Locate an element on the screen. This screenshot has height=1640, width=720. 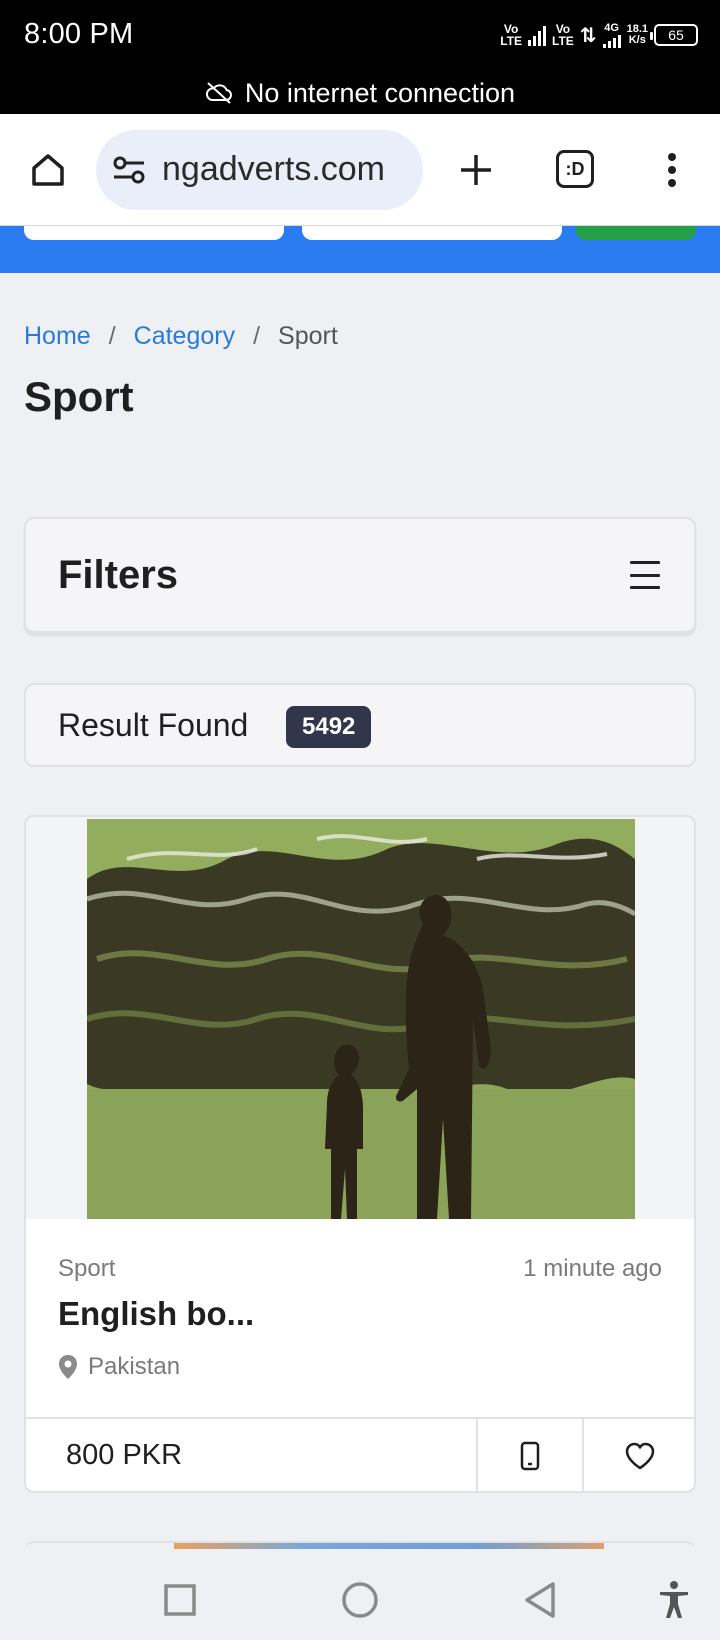
tune-icon is located at coordinates (129, 170).